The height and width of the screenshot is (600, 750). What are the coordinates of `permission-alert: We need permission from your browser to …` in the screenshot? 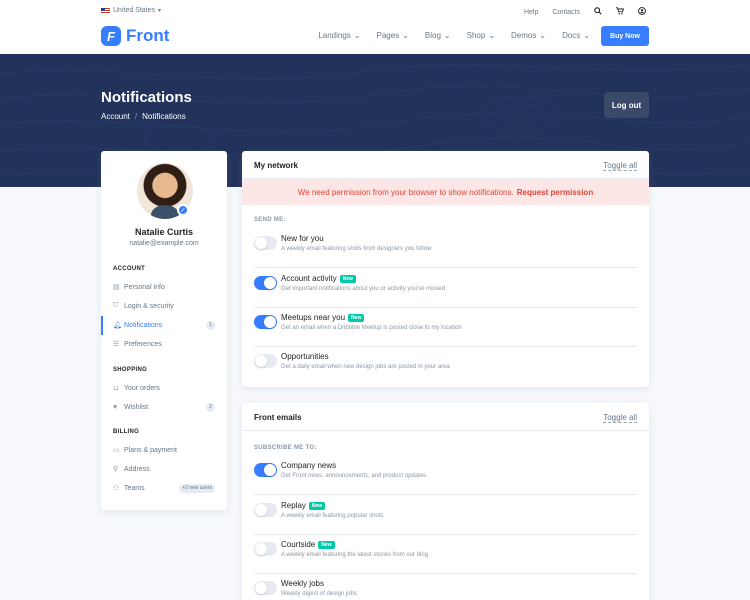 It's located at (445, 192).